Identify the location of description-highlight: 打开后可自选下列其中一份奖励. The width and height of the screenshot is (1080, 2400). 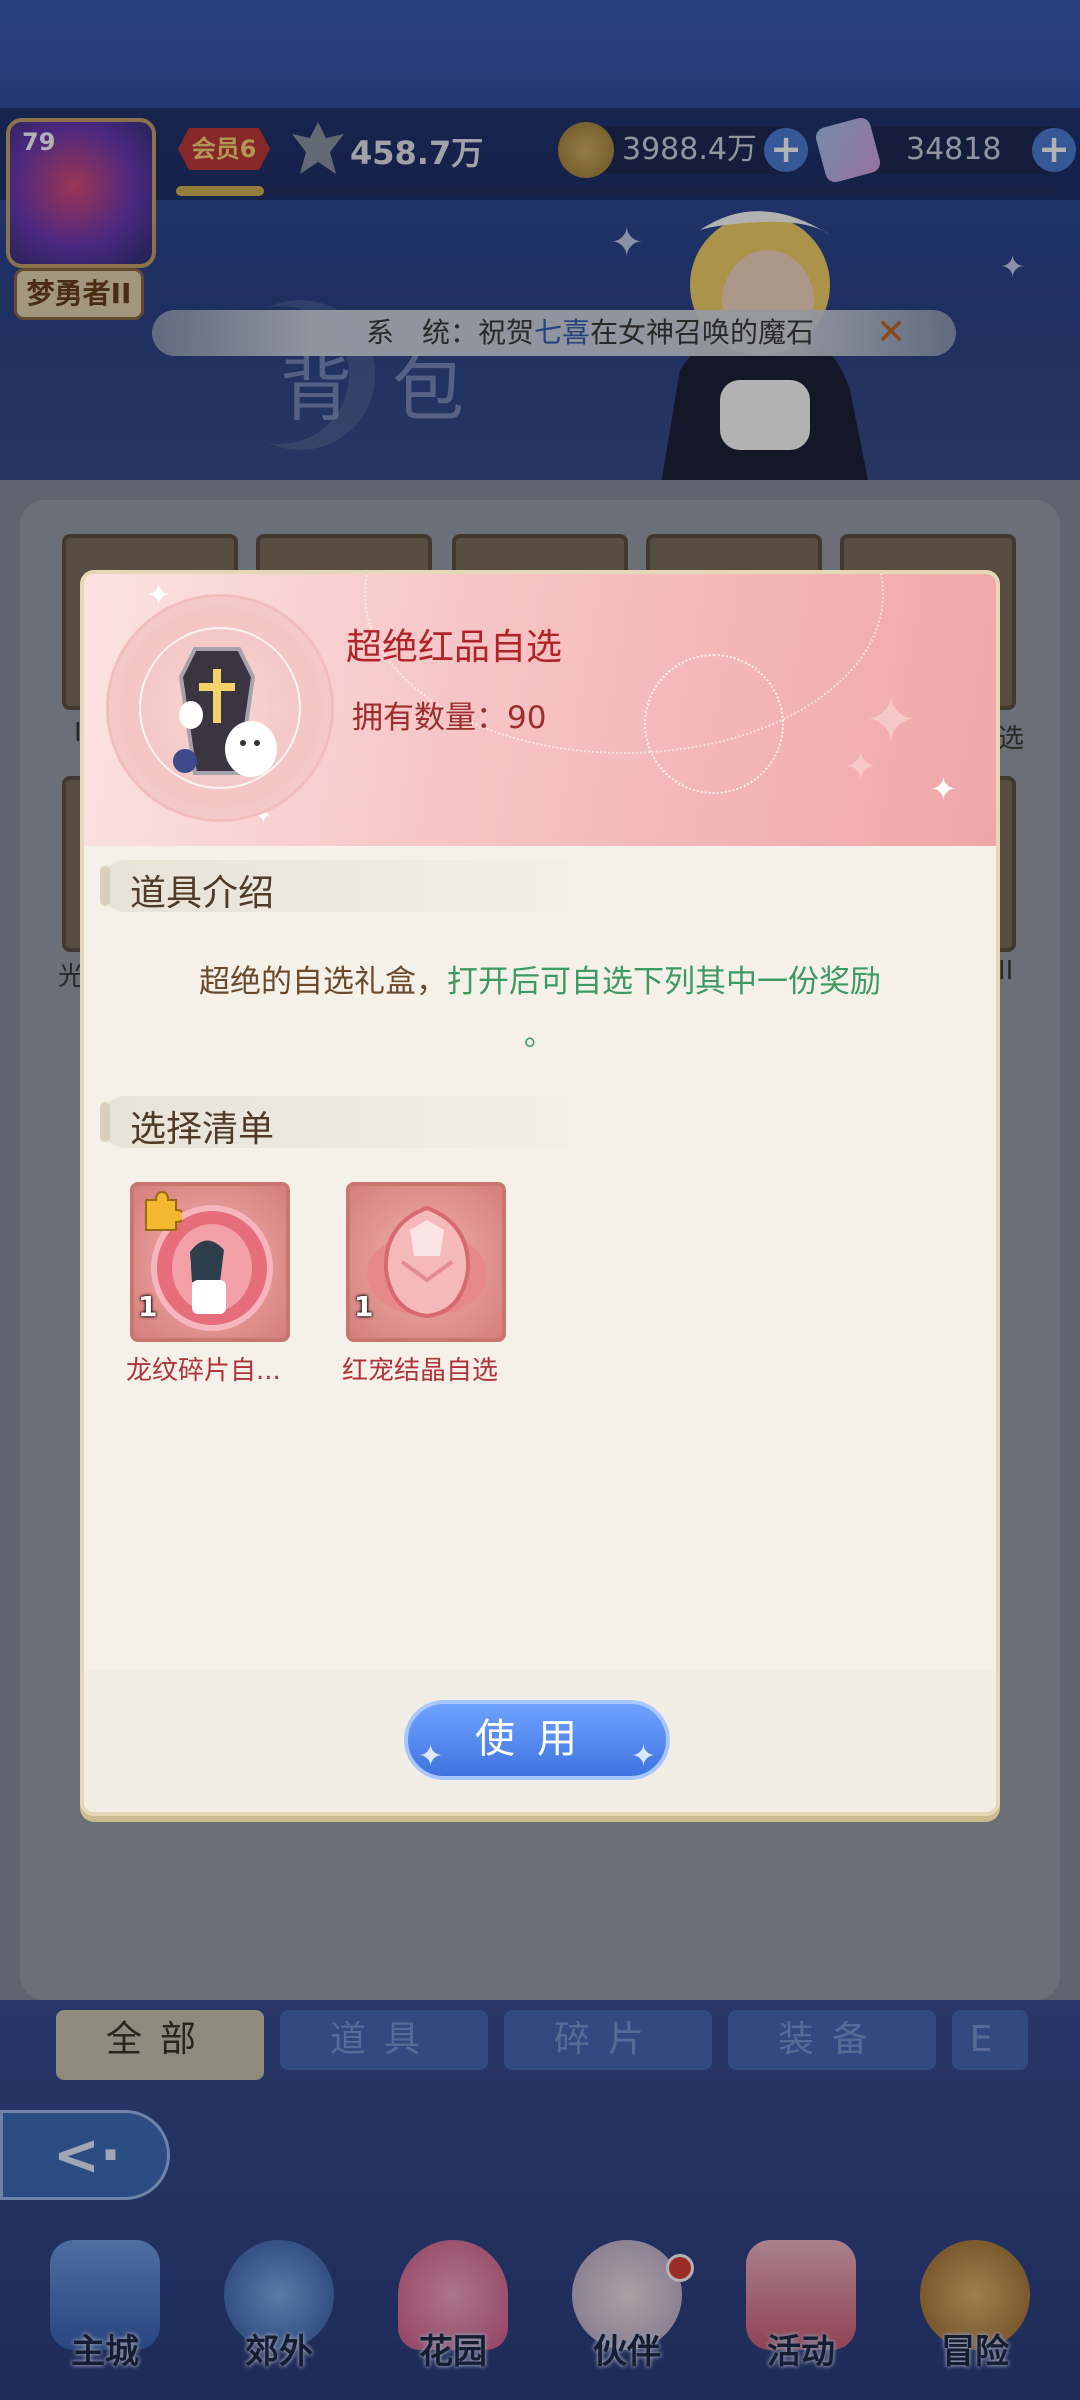
(664, 982).